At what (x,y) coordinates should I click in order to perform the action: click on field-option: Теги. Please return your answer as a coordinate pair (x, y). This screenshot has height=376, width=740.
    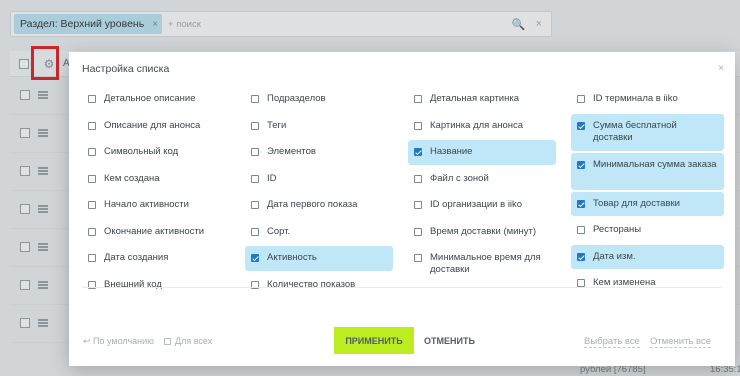
    Looking at the image, I should click on (319, 126).